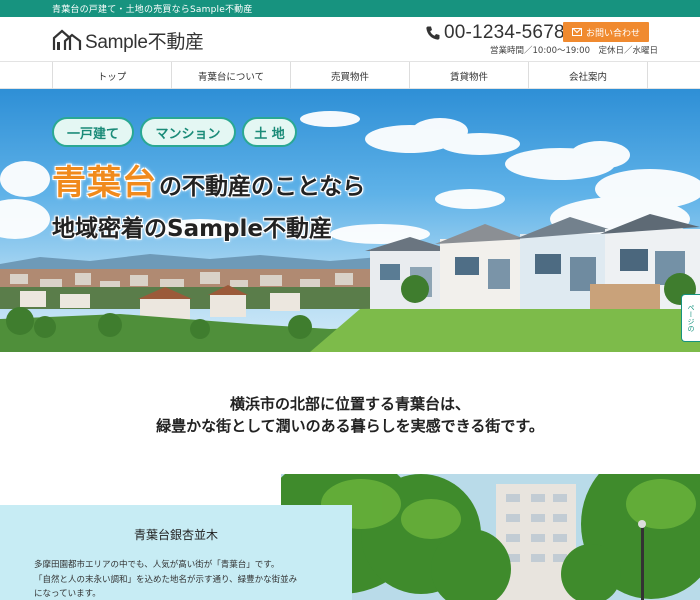  Describe the element at coordinates (612, 33) in the screenshot. I see `contact-button-label: お問い合わせ` at that location.